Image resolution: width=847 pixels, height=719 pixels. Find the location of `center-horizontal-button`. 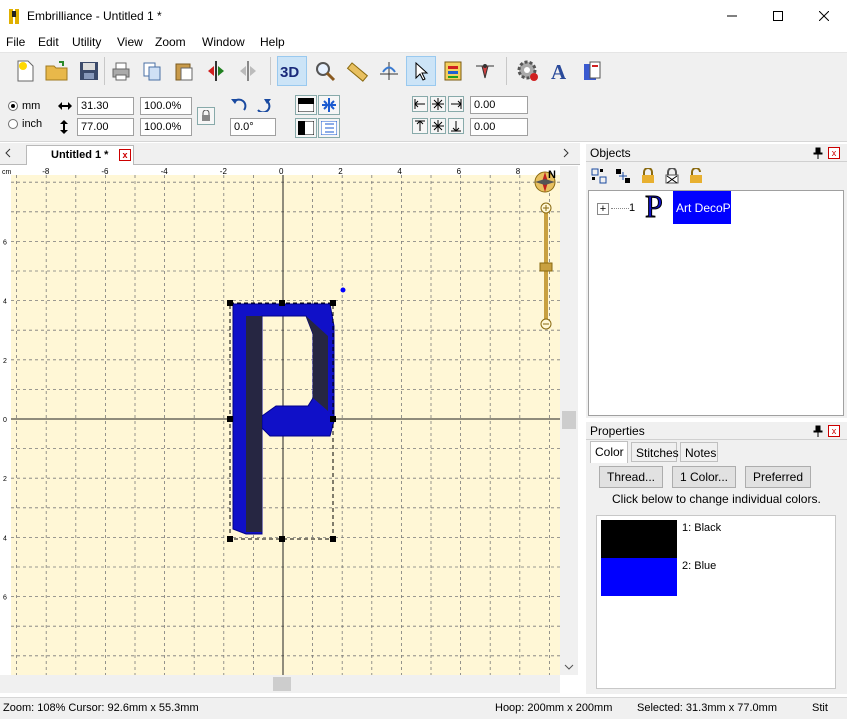

center-horizontal-button is located at coordinates (438, 104).